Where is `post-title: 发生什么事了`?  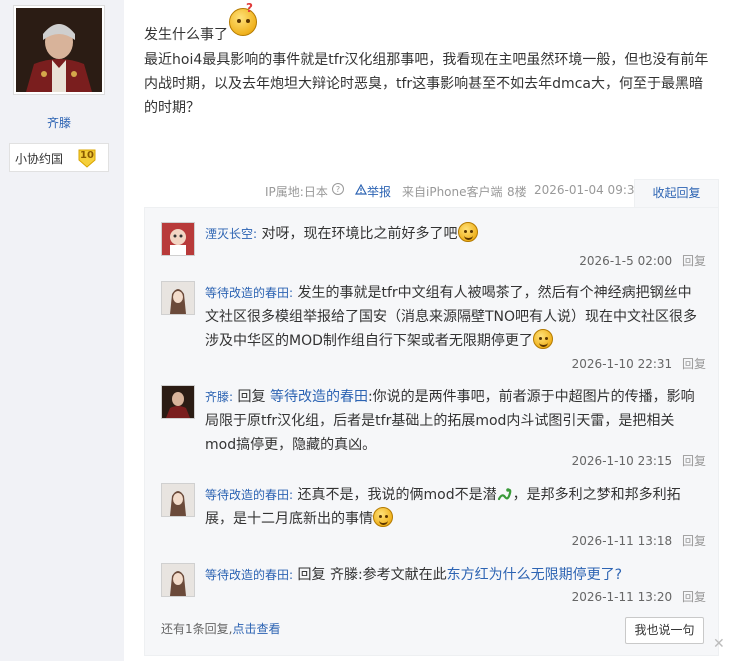
post-title: 发生什么事了 is located at coordinates (186, 34).